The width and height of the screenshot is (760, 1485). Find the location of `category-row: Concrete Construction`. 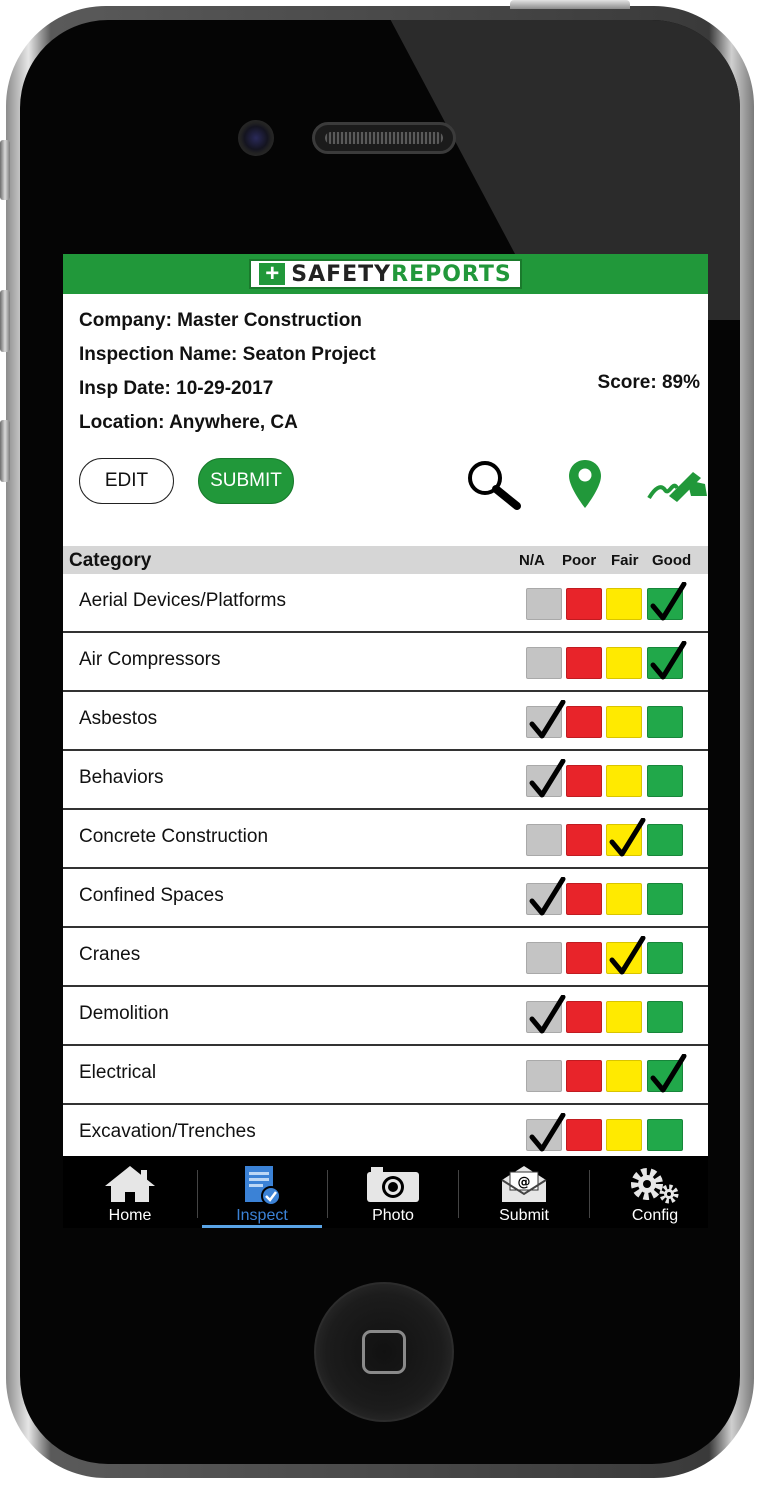

category-row: Concrete Construction is located at coordinates (385, 839).